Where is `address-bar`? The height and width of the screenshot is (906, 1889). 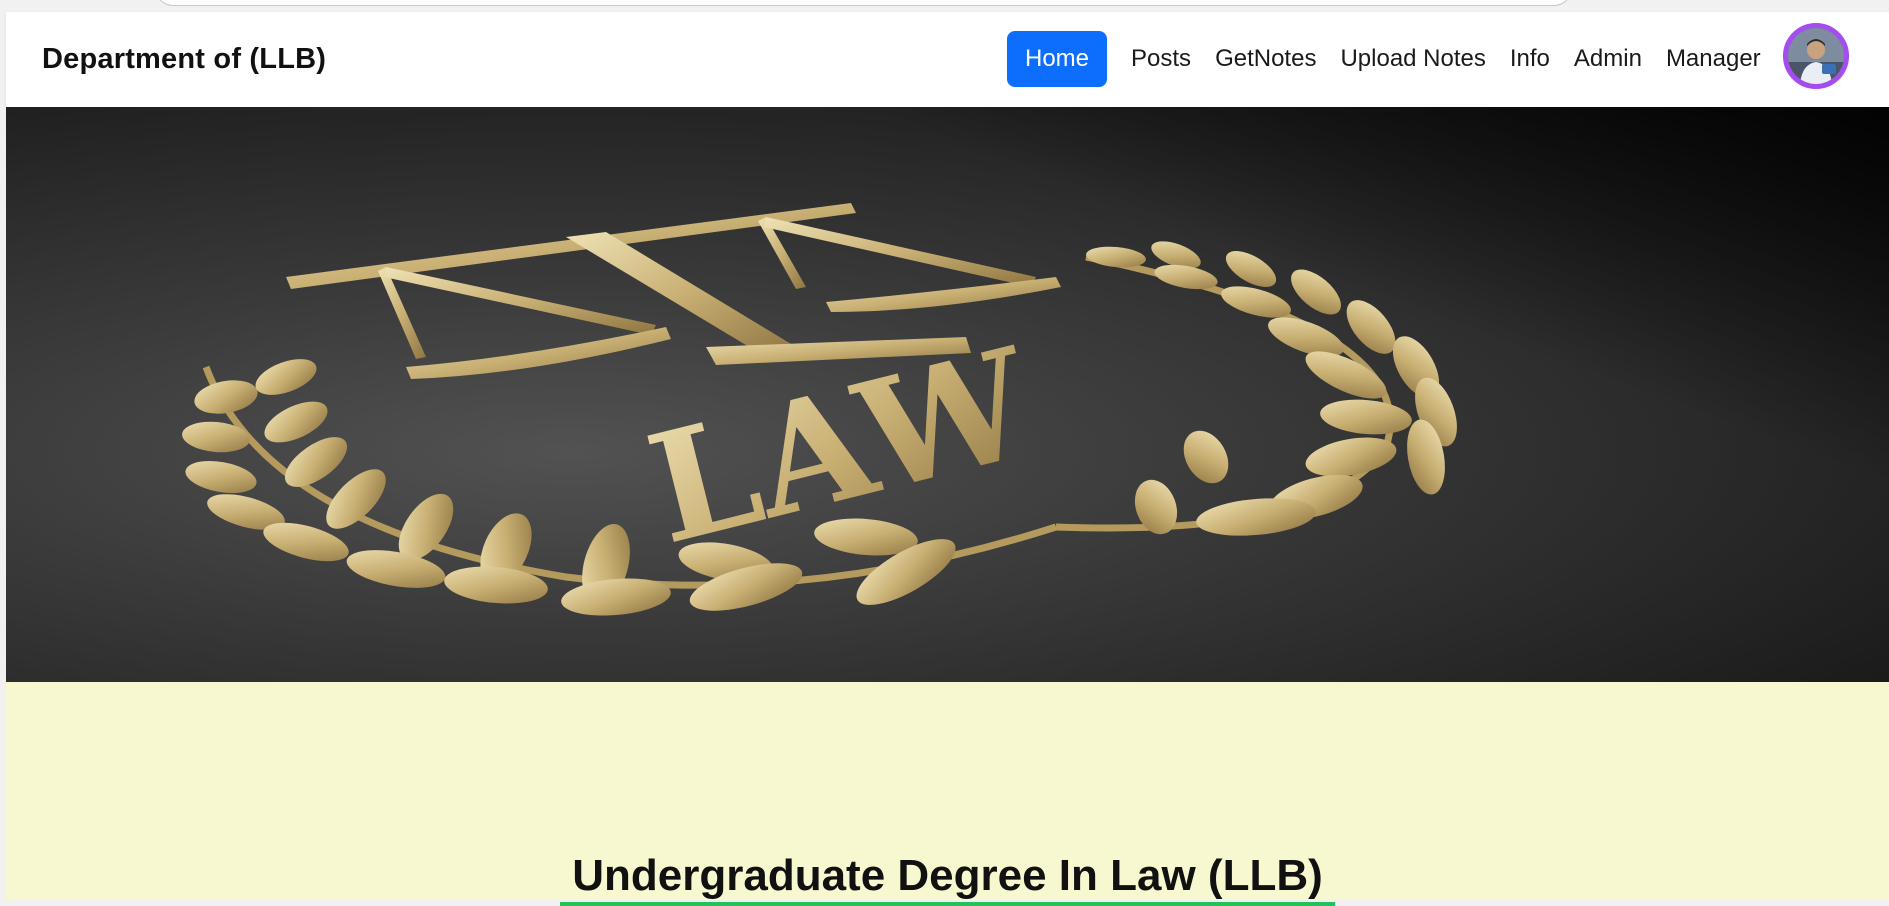
address-bar is located at coordinates (863, 3).